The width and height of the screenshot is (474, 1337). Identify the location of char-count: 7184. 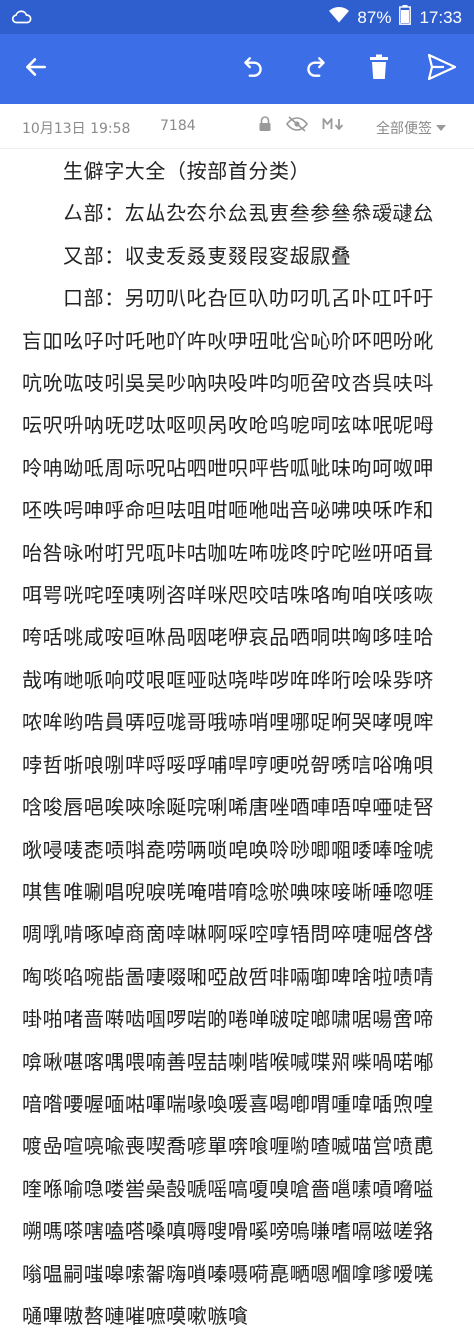
(178, 126).